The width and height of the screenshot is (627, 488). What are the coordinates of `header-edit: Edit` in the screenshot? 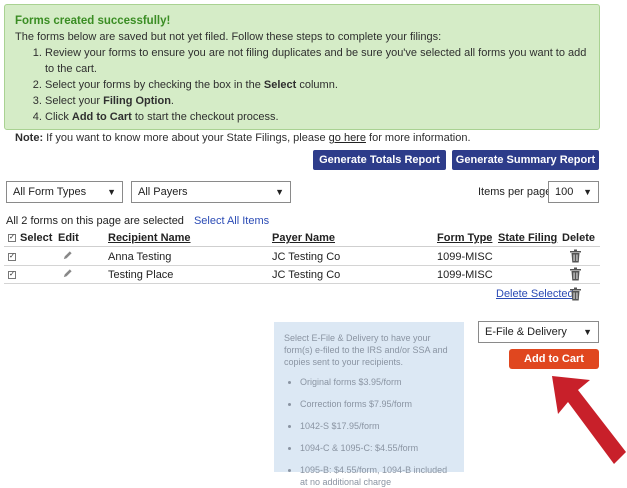 It's located at (68, 238).